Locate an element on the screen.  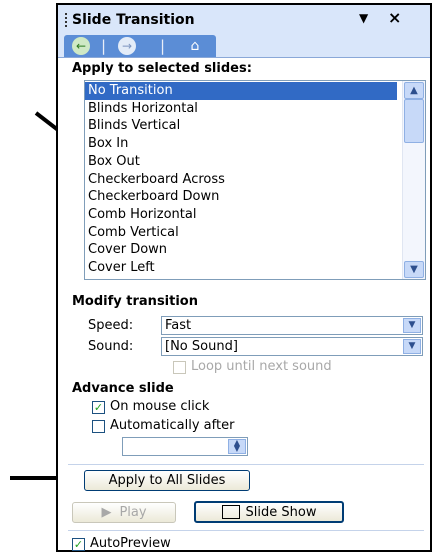
forward-icon: → is located at coordinates (127, 46).